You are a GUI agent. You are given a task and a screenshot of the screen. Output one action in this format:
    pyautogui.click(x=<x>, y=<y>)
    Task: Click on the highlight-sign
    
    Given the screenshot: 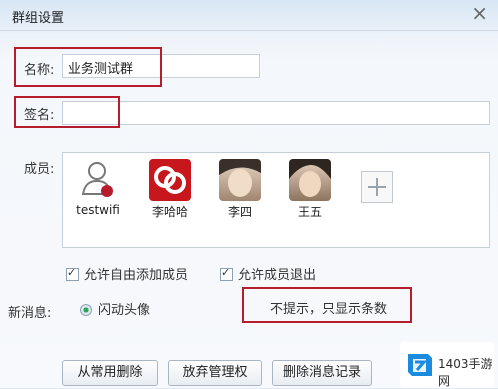 What is the action you would take?
    pyautogui.click(x=67, y=112)
    